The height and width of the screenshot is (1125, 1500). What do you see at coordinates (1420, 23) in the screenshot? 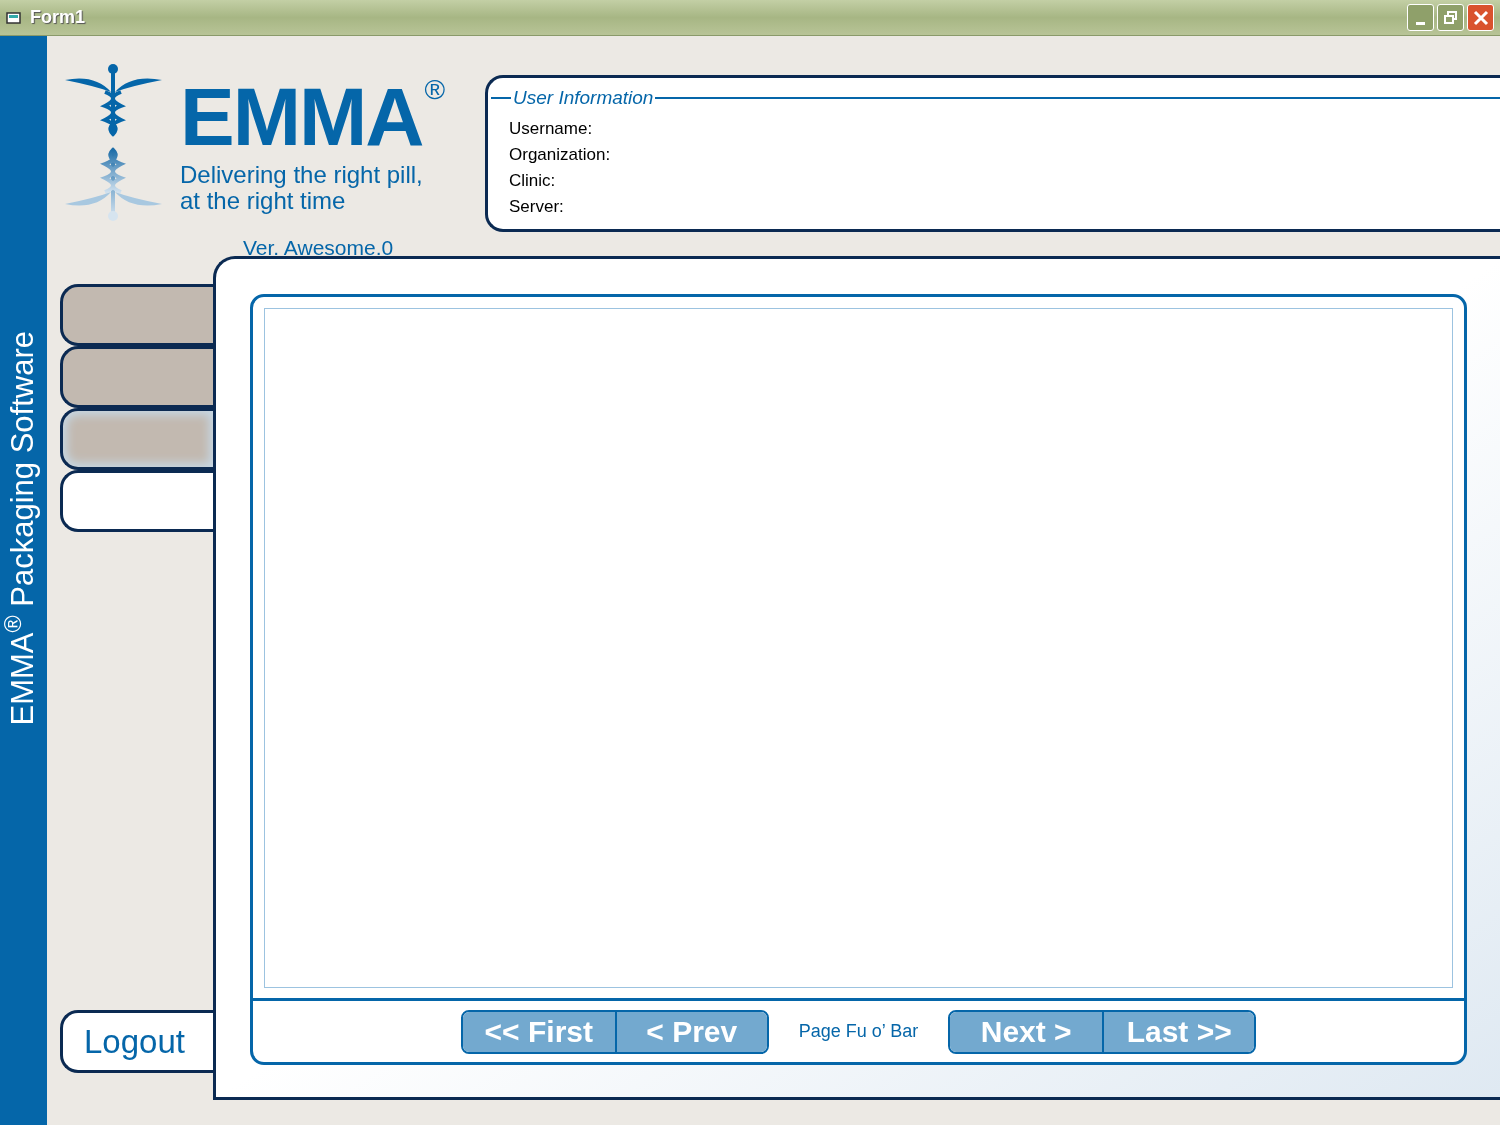
I see `minimize-icon` at bounding box center [1420, 23].